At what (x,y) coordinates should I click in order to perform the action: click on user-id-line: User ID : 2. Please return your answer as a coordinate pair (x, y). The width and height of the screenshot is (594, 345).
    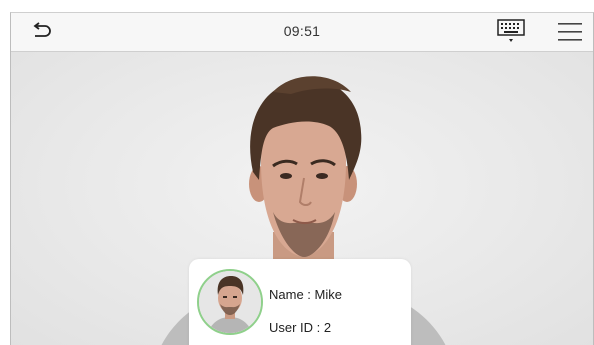
    Looking at the image, I should click on (300, 327).